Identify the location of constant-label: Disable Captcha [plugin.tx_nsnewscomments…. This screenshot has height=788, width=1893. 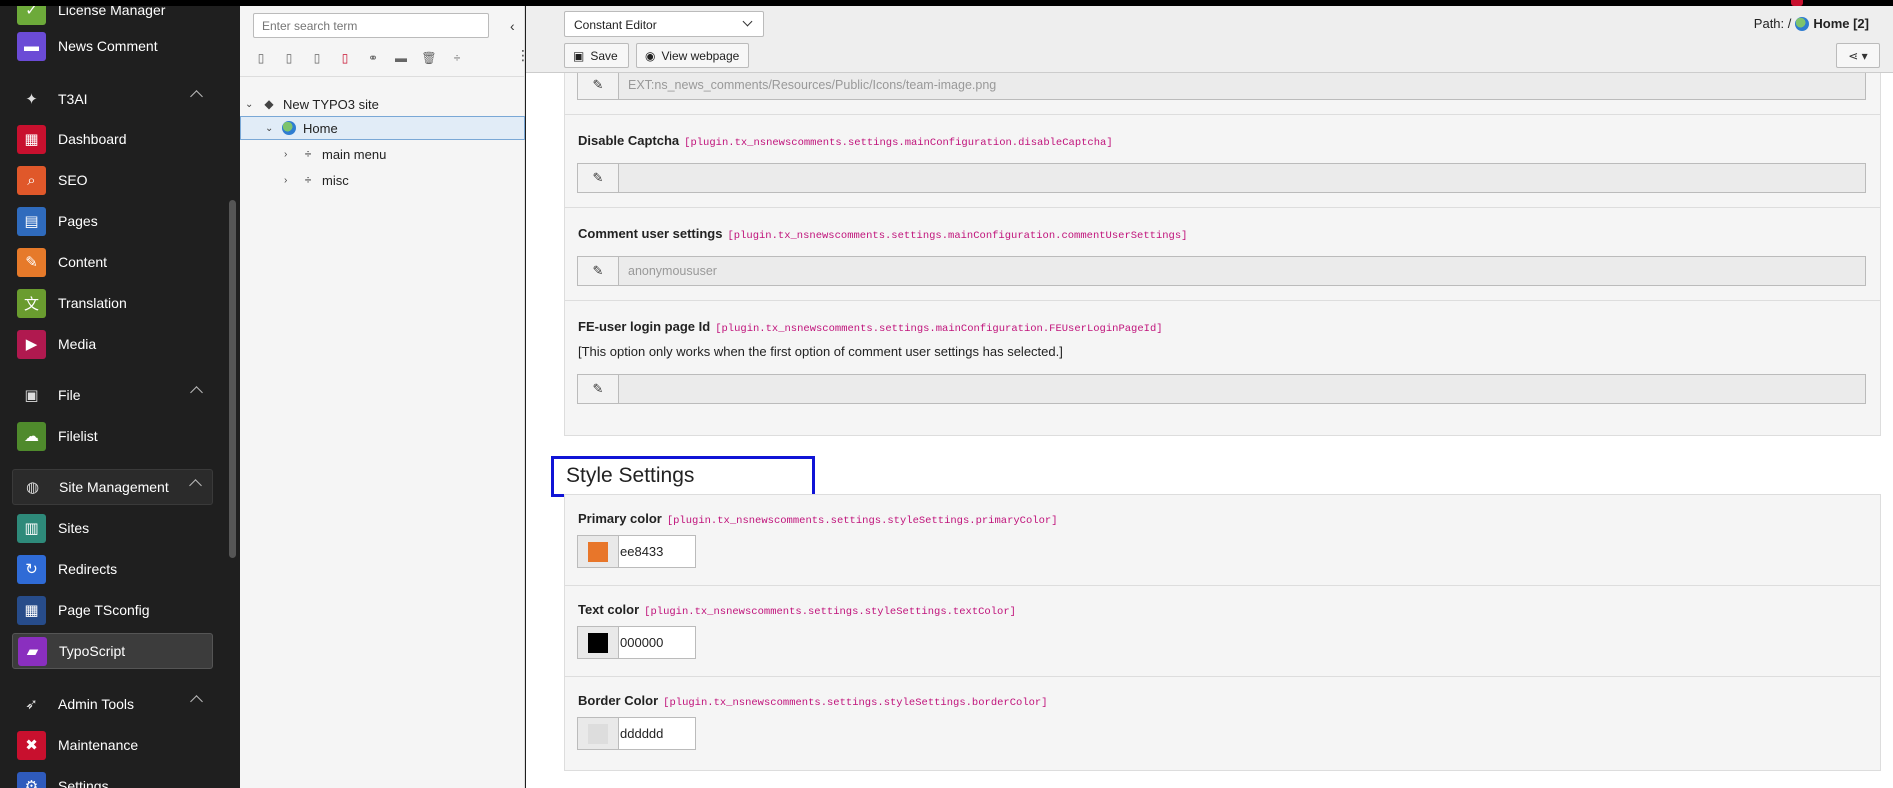
(845, 141).